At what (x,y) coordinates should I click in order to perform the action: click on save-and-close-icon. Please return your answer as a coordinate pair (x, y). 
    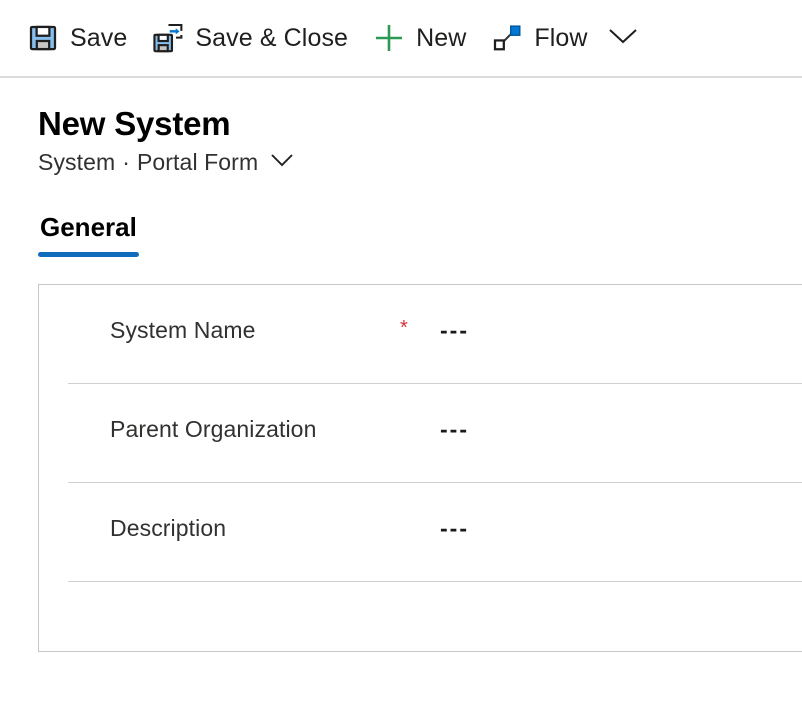
    Looking at the image, I should click on (168, 38).